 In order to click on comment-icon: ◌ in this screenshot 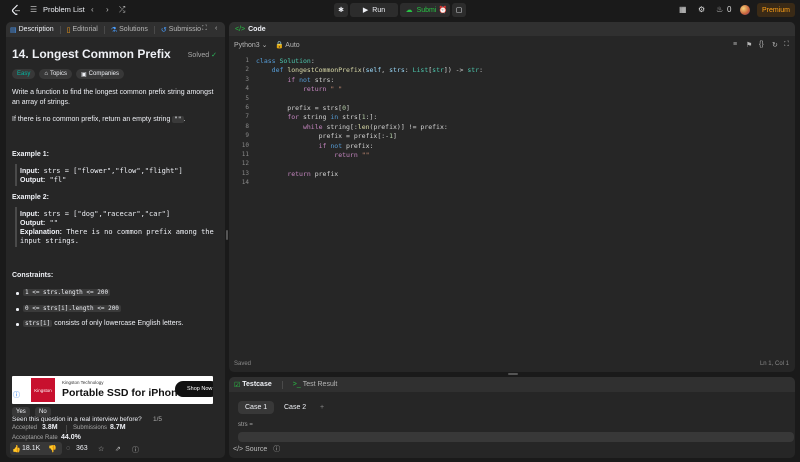, I will do `click(68, 448)`.